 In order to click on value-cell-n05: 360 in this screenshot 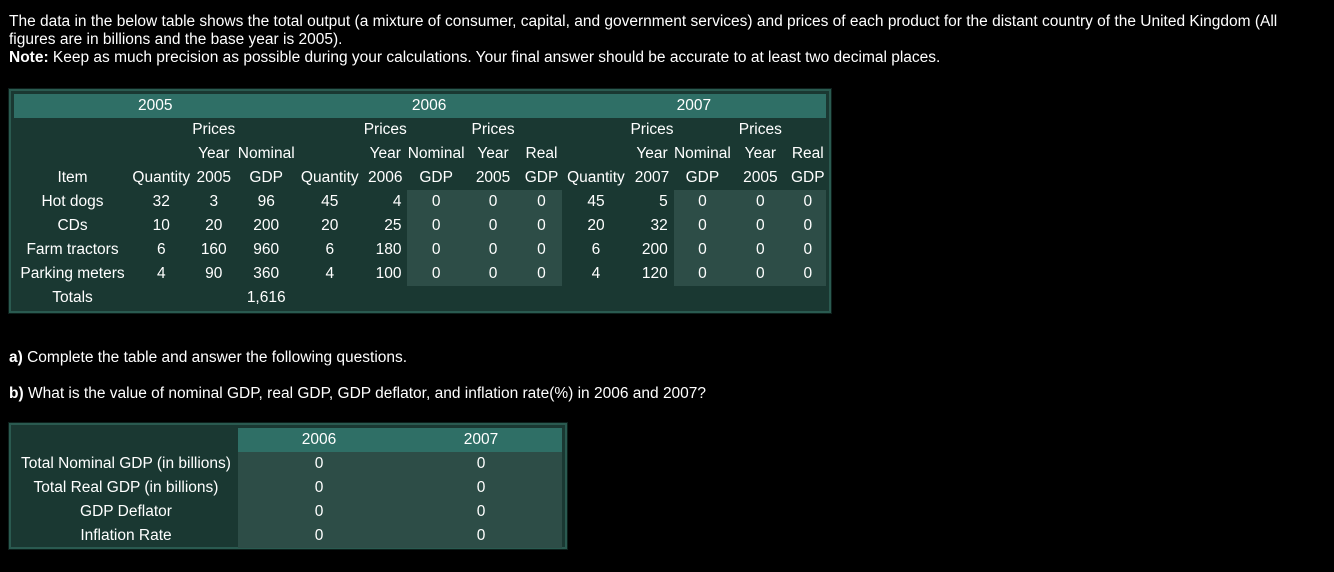, I will do `click(266, 273)`.